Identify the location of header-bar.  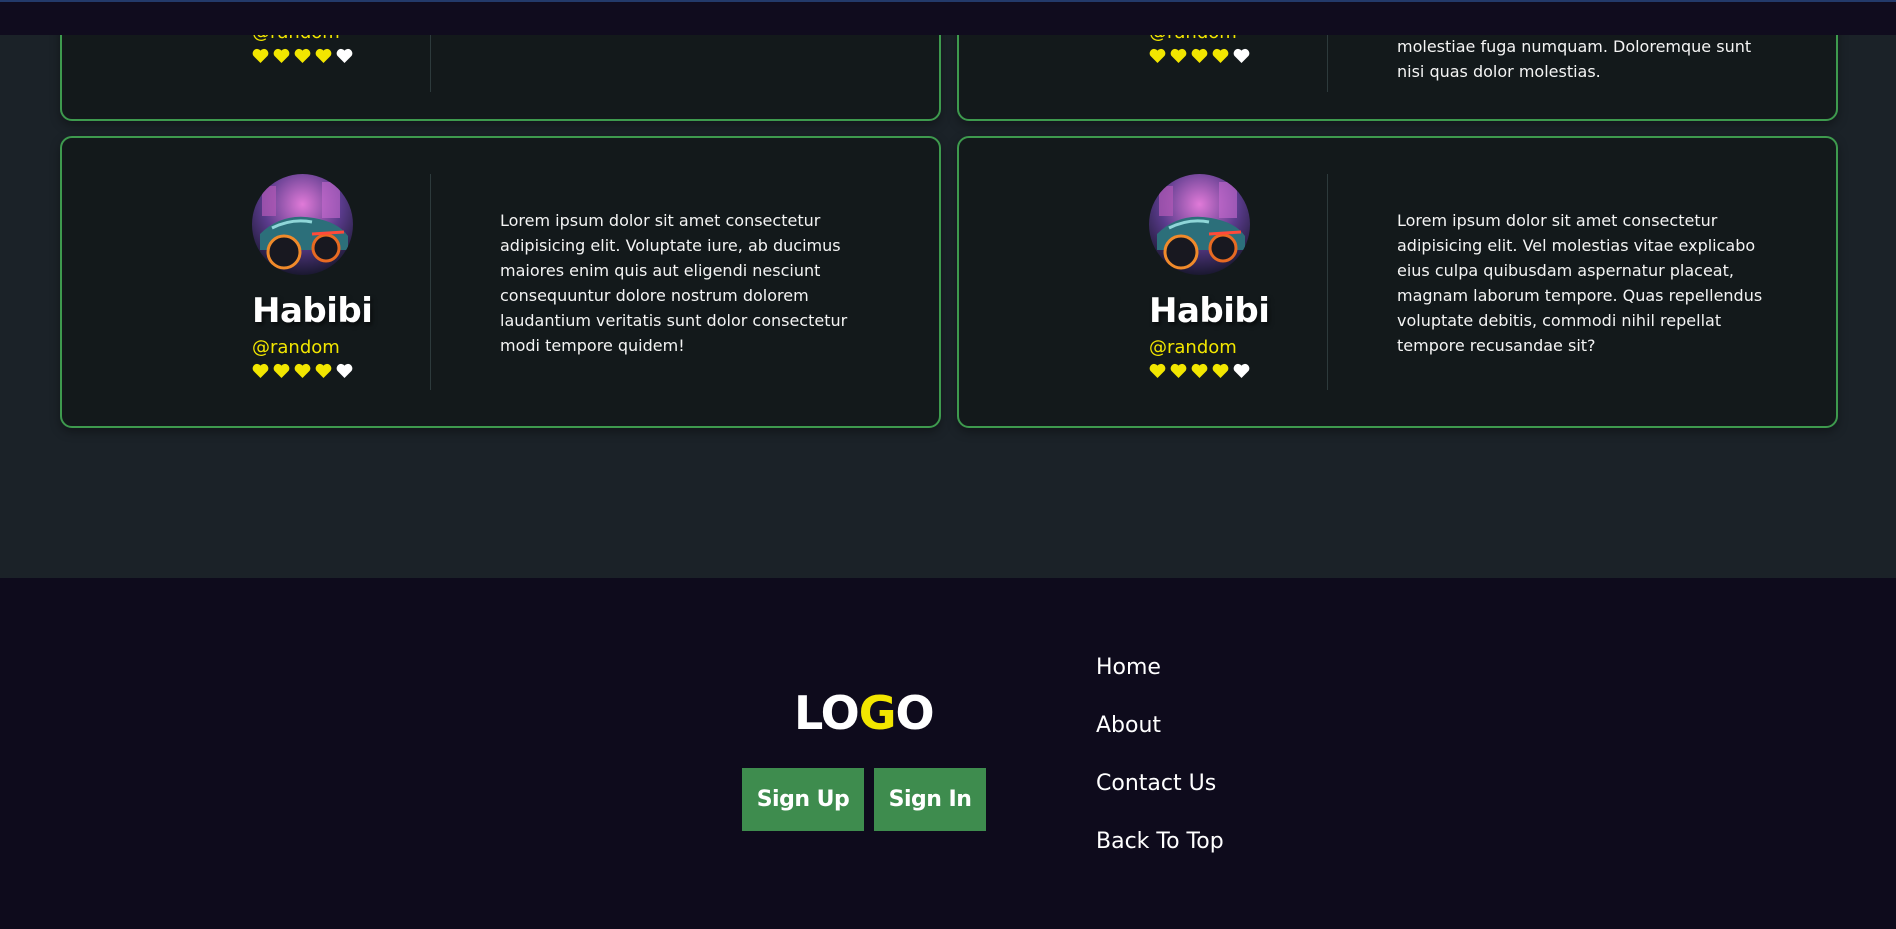
(948, 17).